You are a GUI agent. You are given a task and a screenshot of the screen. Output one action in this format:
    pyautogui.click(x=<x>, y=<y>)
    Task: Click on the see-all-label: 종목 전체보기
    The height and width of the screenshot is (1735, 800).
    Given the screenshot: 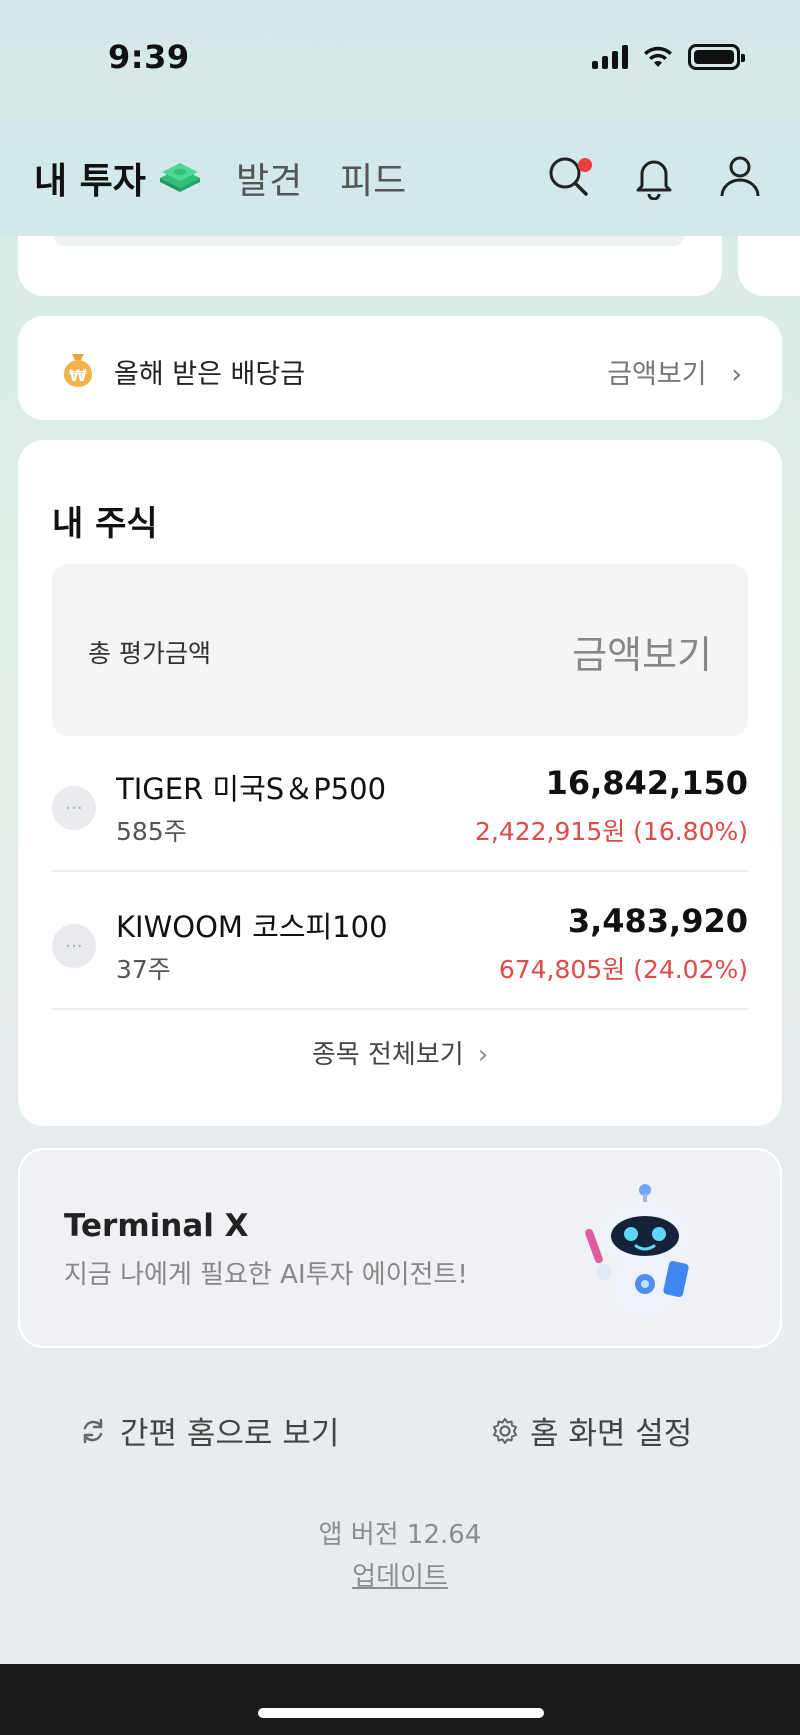 What is the action you would take?
    pyautogui.click(x=387, y=1055)
    